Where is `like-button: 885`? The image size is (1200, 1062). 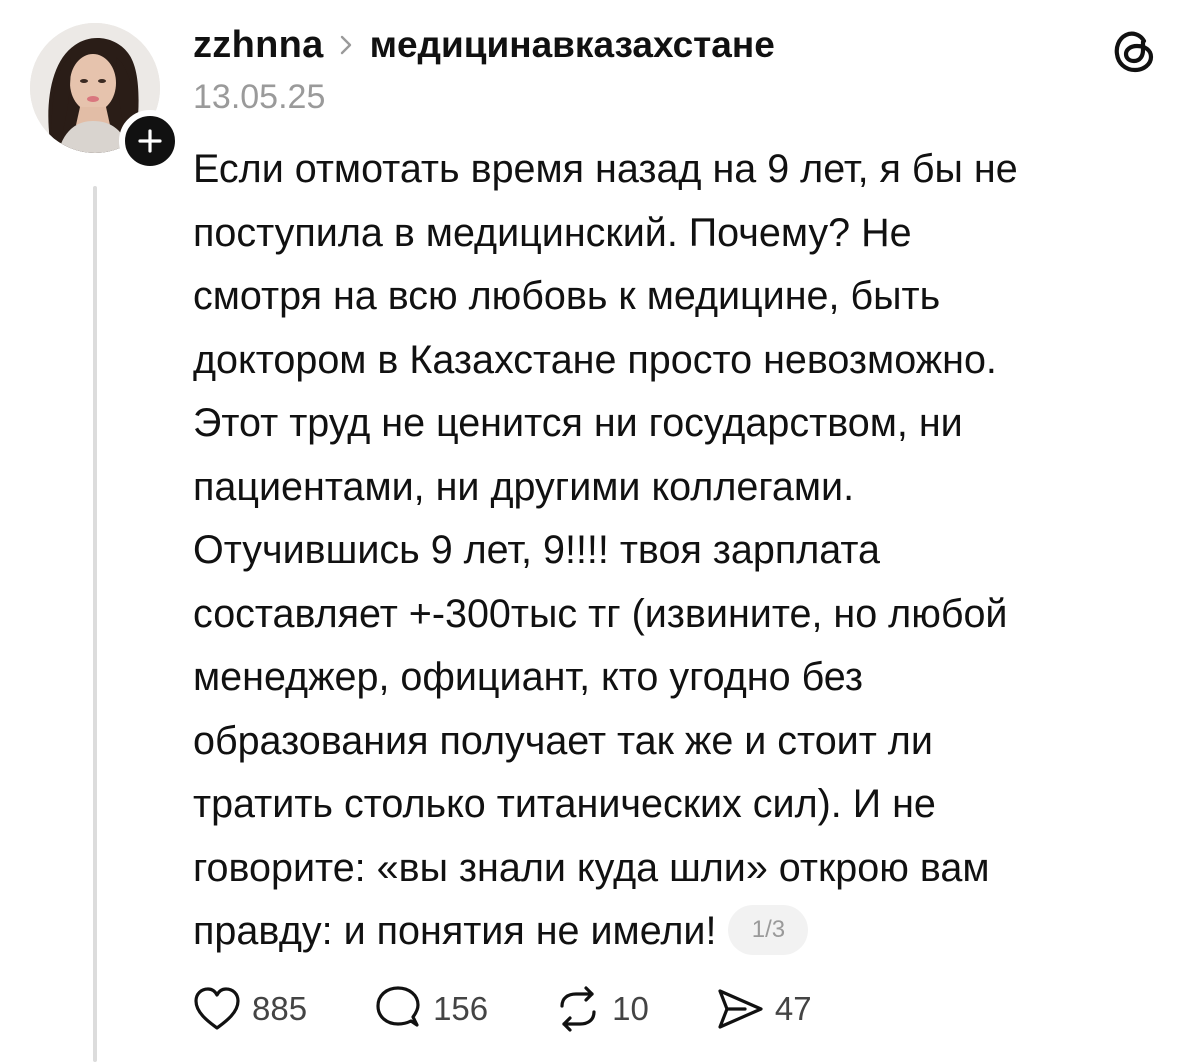 like-button: 885 is located at coordinates (249, 1009).